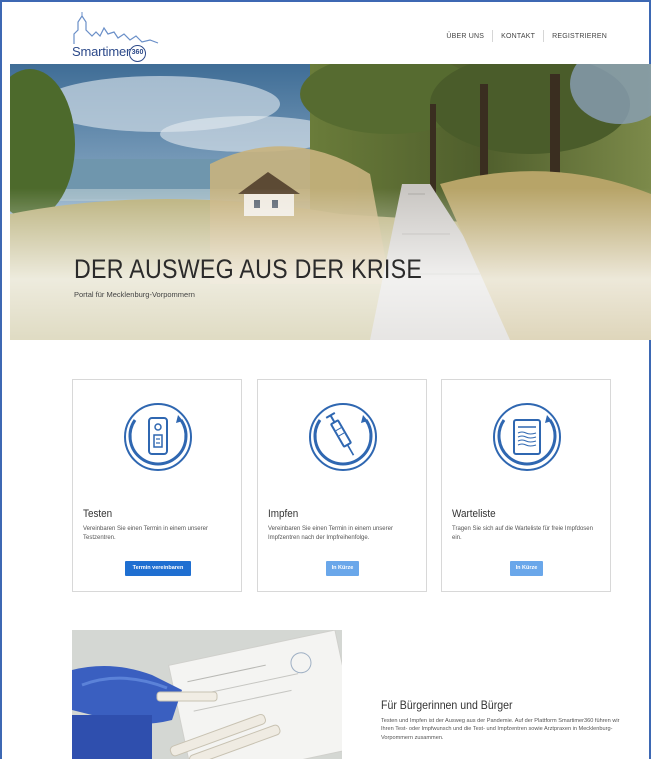 This screenshot has width=651, height=759. I want to click on syringe-icon, so click(343, 437).